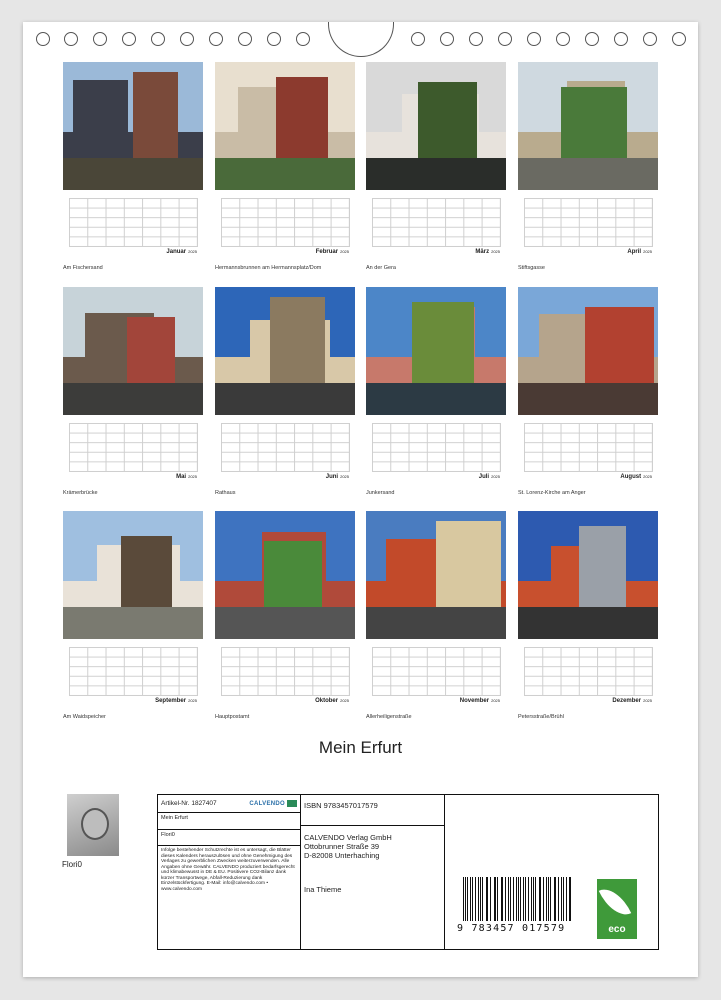 This screenshot has height=1000, width=721. I want to click on divider, so click(372, 825).